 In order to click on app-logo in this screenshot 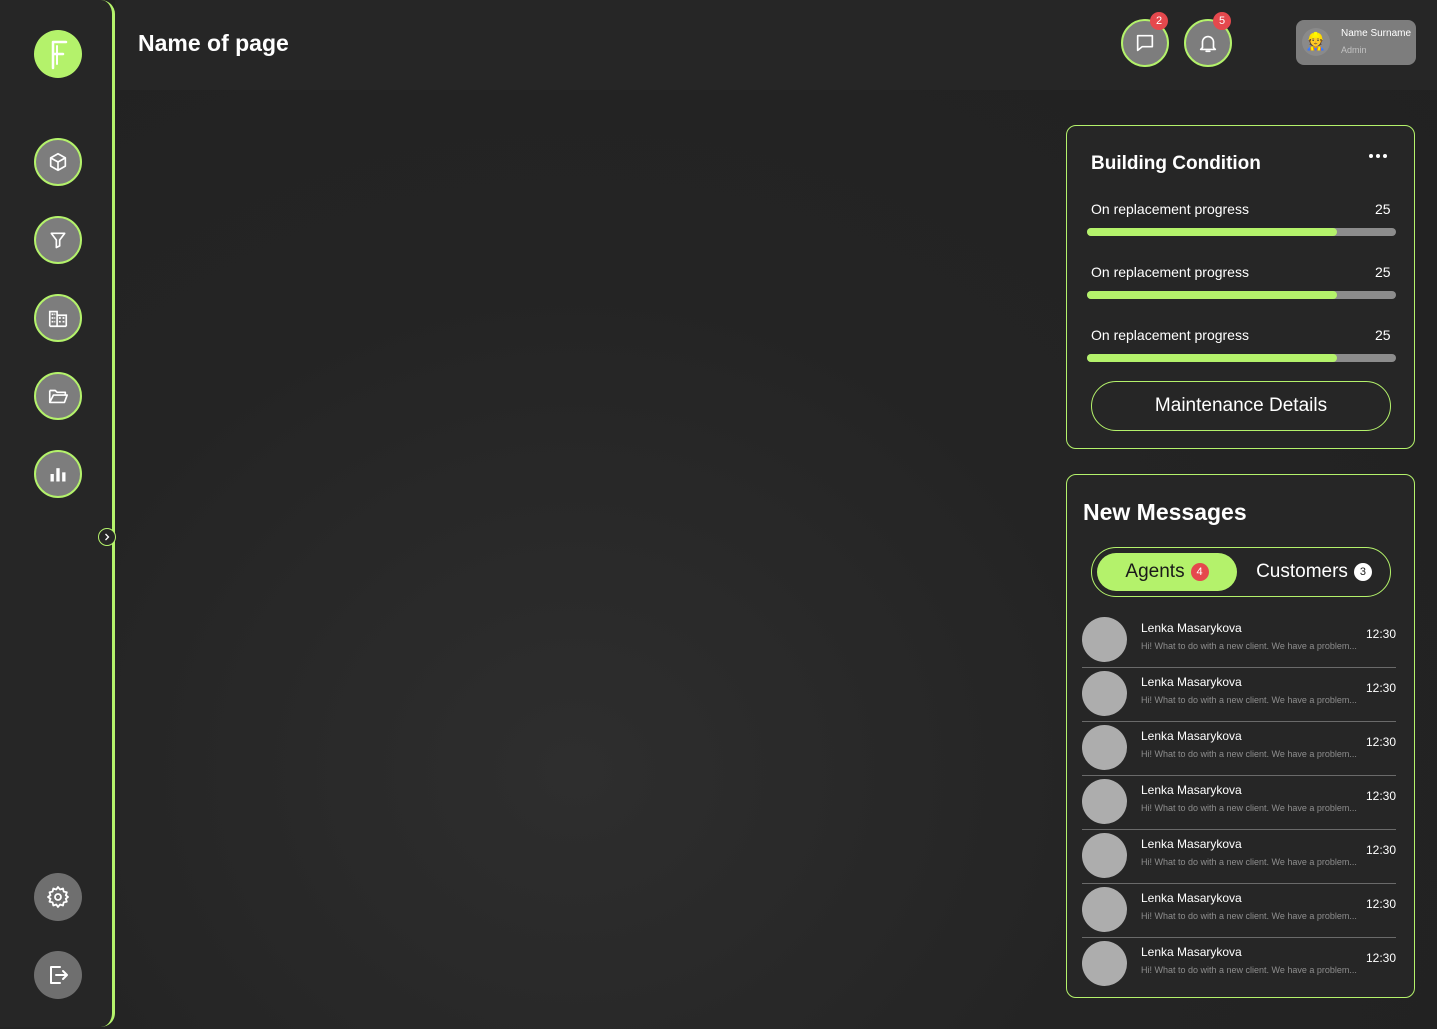, I will do `click(58, 54)`.